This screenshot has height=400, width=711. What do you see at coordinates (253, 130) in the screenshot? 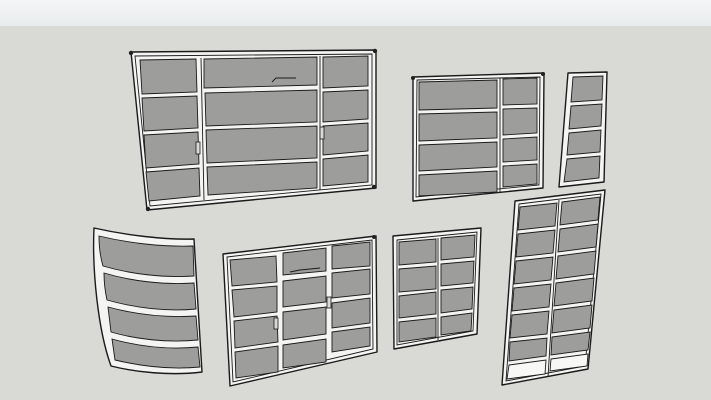
I see `large-three-section-window` at bounding box center [253, 130].